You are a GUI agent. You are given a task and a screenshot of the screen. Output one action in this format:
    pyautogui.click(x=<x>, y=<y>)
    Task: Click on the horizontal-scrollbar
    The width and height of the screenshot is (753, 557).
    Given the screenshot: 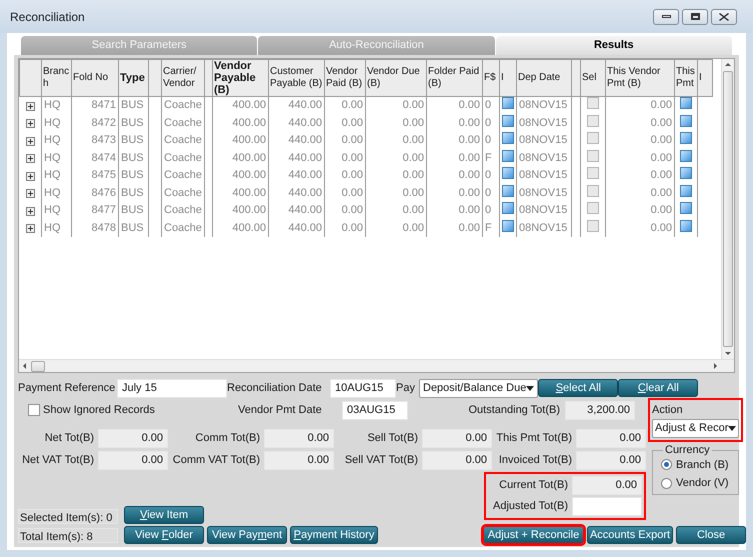 What is the action you would take?
    pyautogui.click(x=376, y=365)
    